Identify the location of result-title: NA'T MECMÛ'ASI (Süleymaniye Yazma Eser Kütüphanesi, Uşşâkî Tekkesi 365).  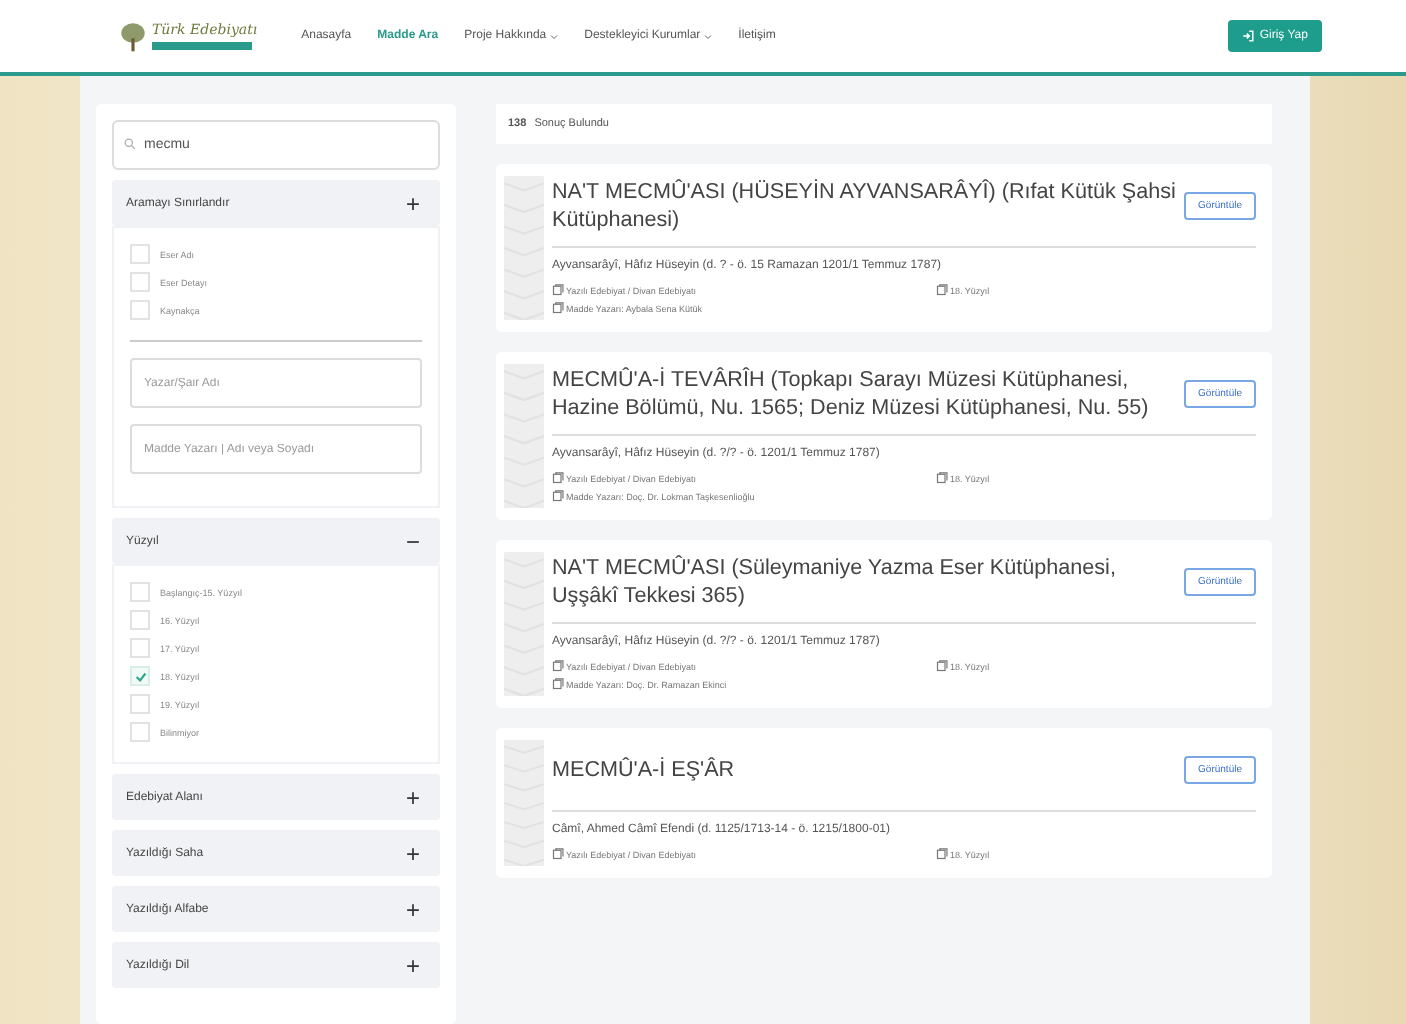
(864, 582).